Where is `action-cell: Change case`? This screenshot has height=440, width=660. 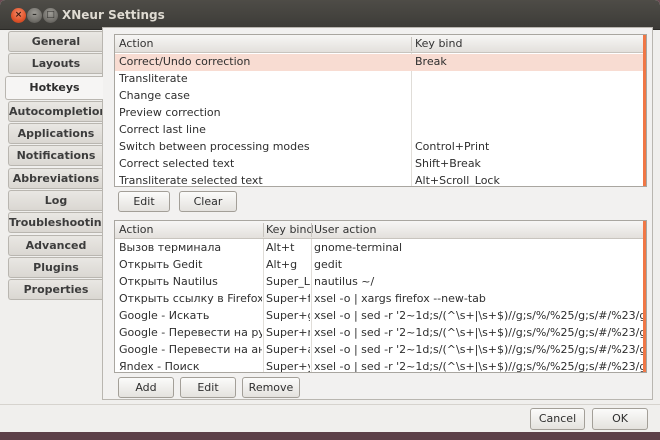 action-cell: Change case is located at coordinates (154, 95).